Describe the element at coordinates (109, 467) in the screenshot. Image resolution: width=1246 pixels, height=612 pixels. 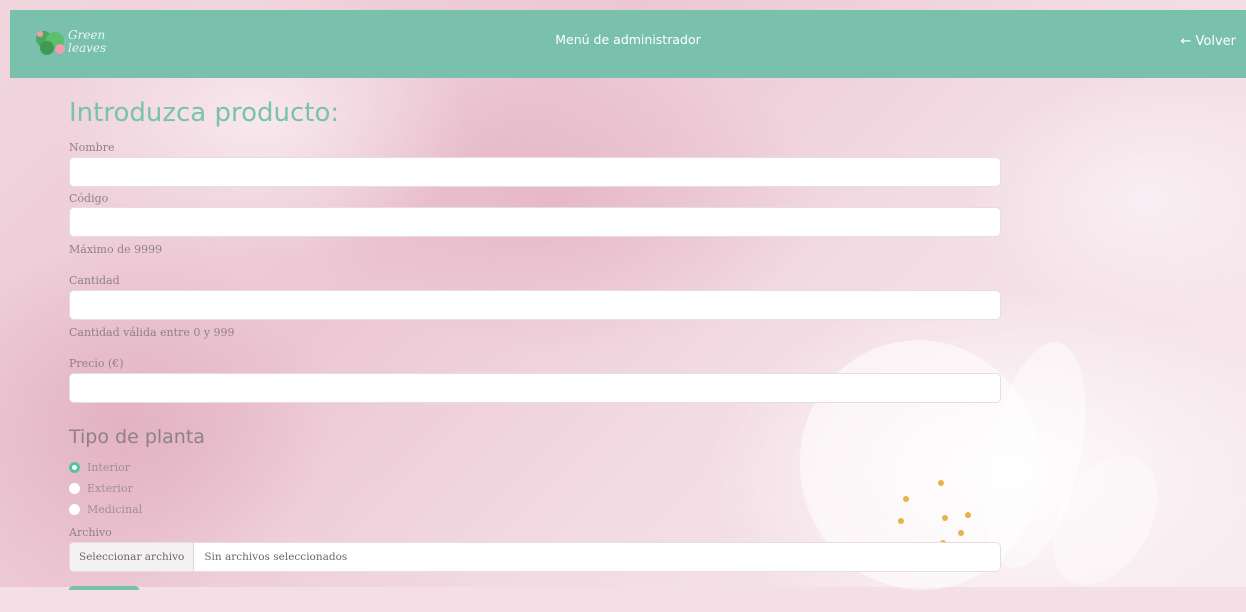
I see `radio-interior-label: Interior` at that location.